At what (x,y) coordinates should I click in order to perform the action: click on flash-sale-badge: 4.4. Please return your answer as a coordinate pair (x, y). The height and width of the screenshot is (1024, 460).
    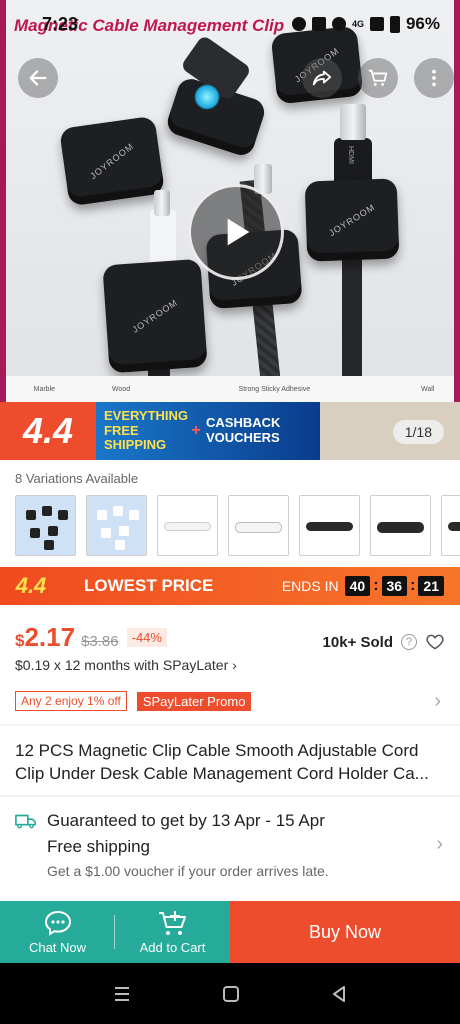
    Looking at the image, I should click on (31, 585).